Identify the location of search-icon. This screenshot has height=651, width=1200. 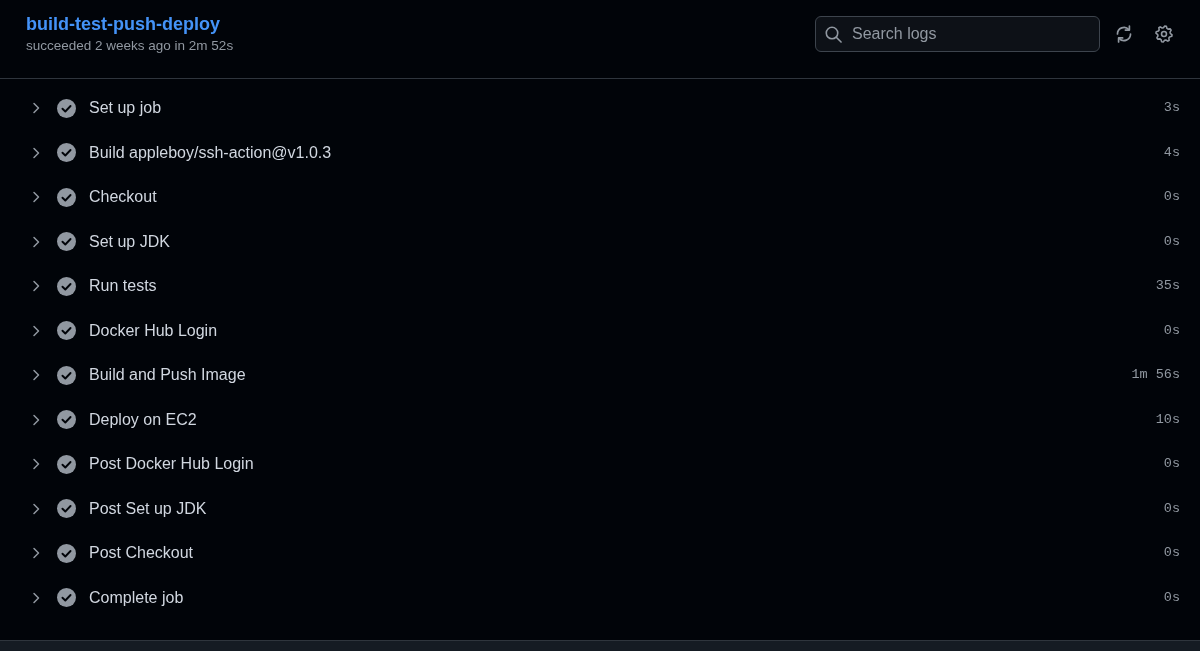
(833, 34).